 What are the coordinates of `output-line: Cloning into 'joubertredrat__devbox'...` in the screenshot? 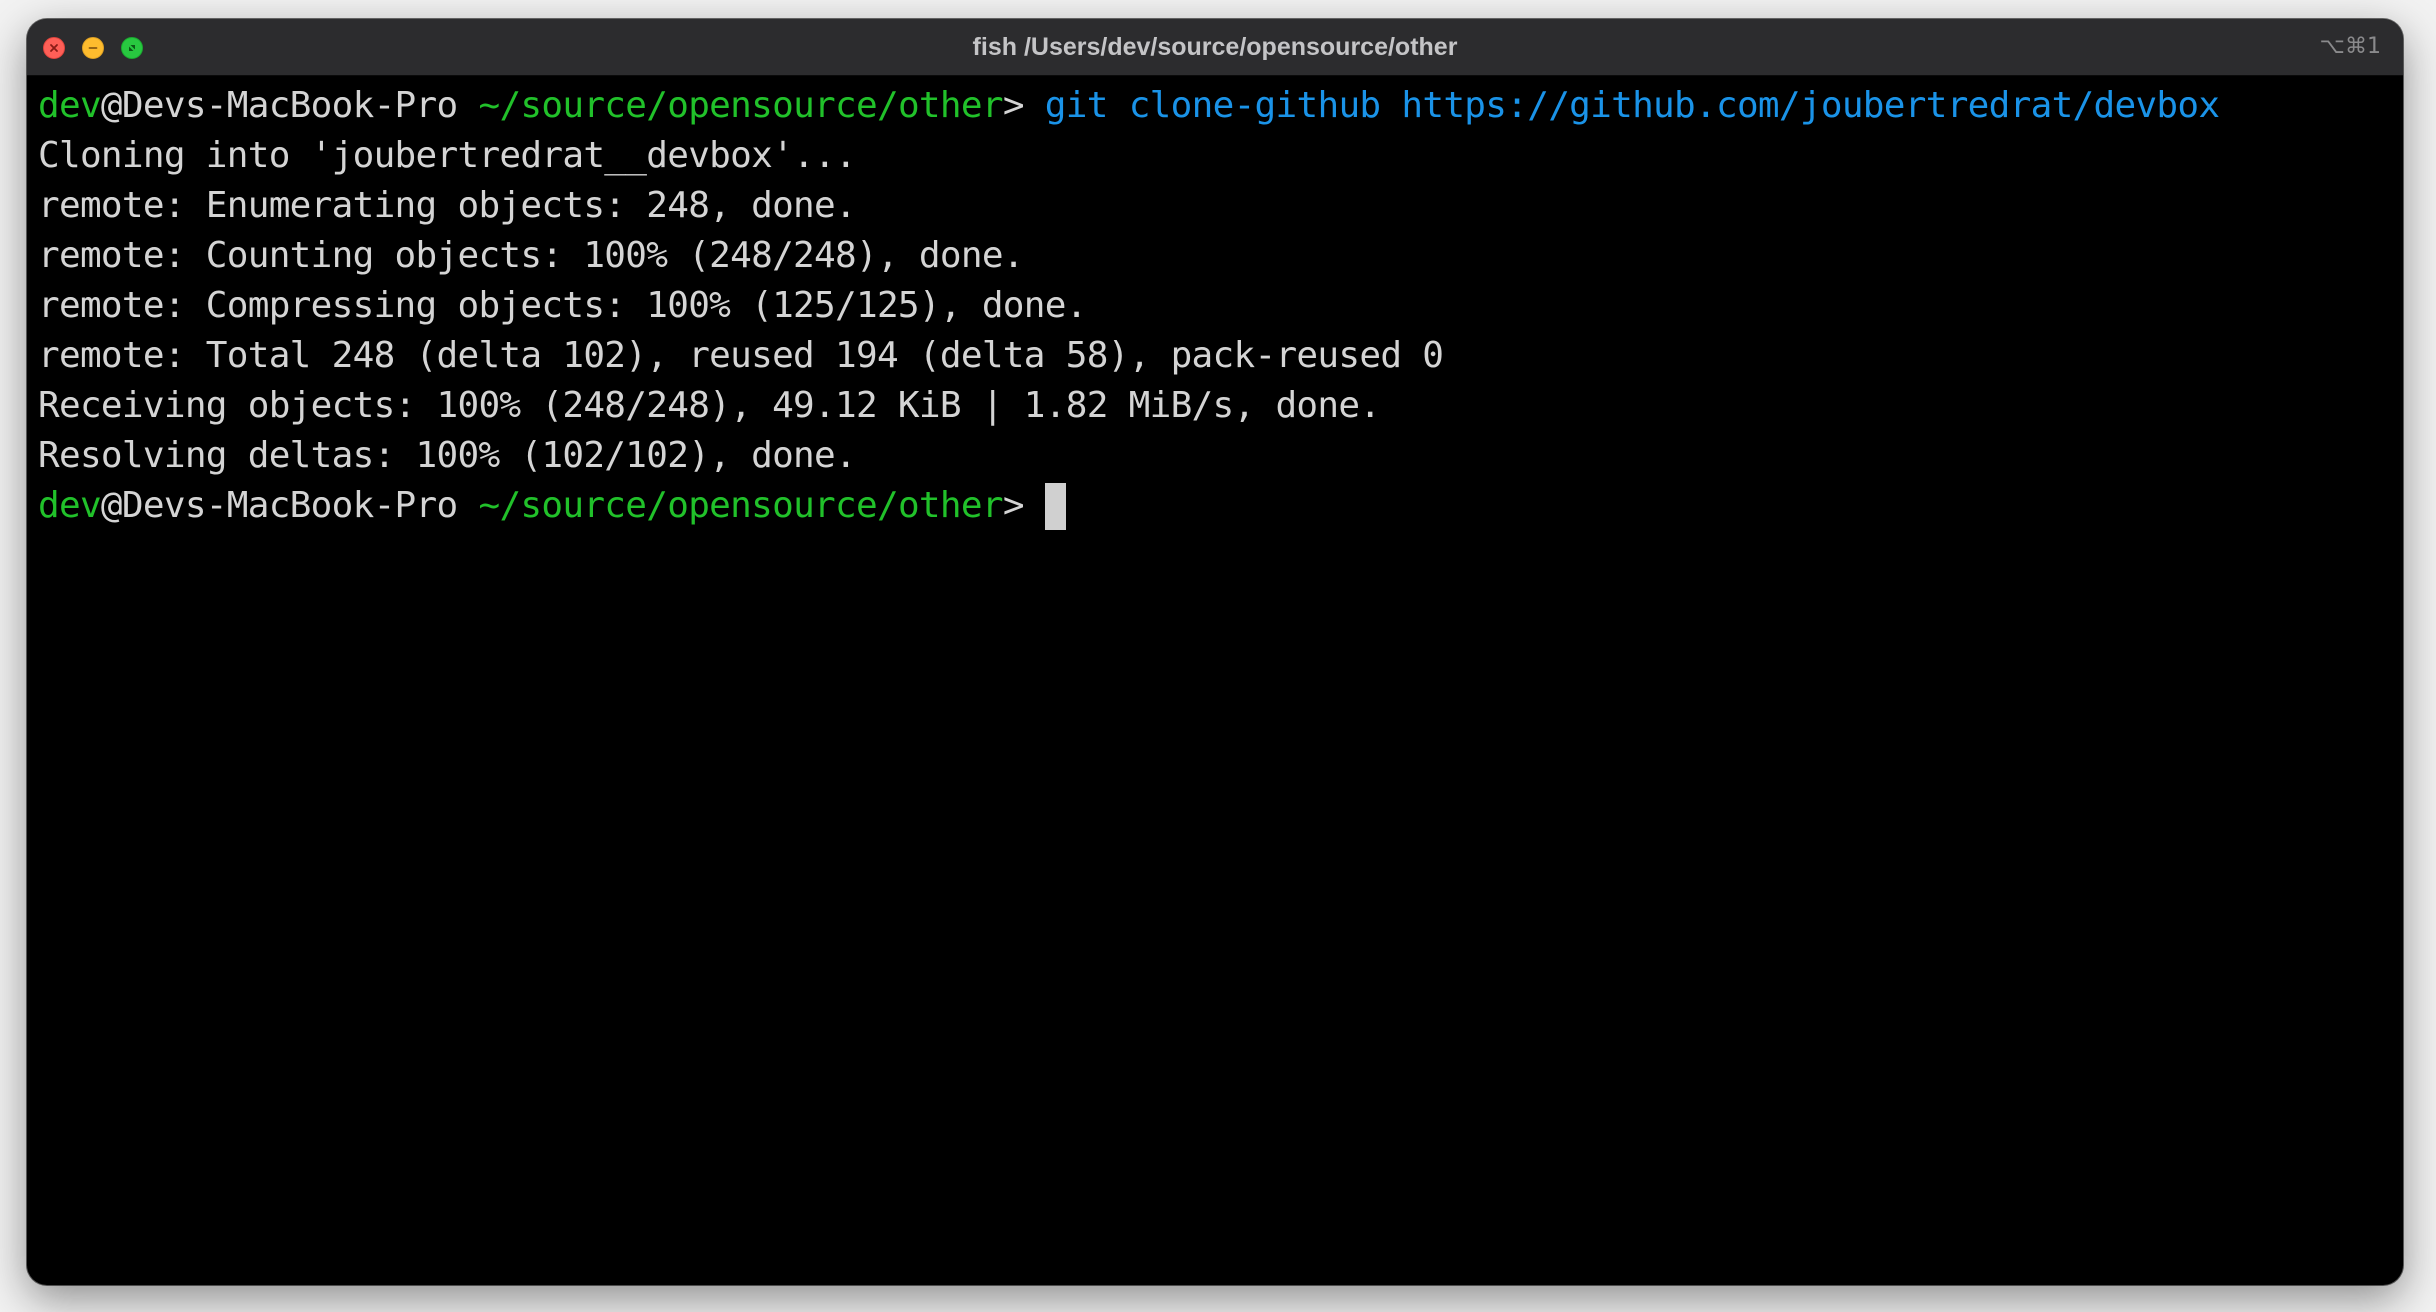 It's located at (447, 155).